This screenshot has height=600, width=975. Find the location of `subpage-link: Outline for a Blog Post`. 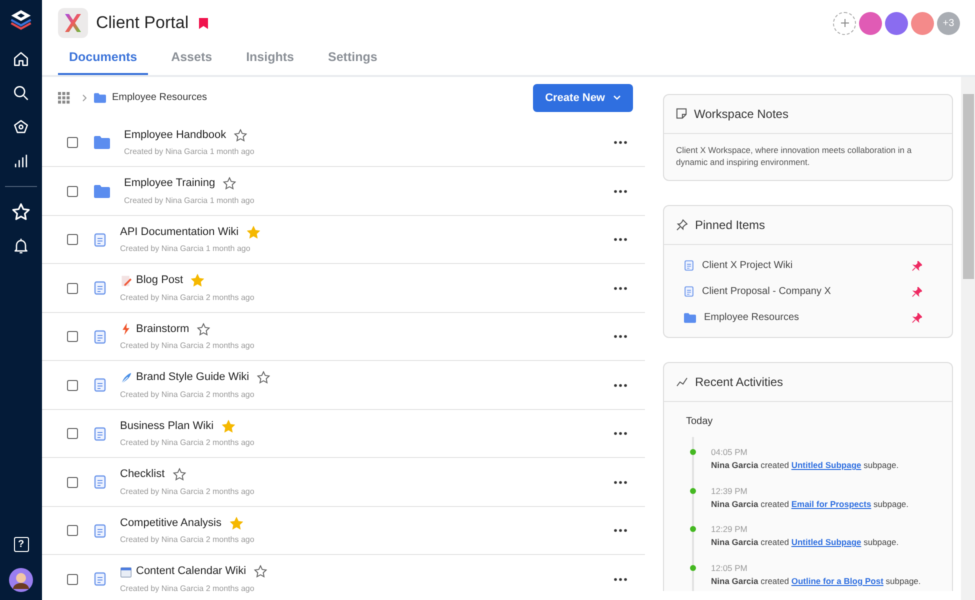

subpage-link: Outline for a Blog Post is located at coordinates (837, 581).